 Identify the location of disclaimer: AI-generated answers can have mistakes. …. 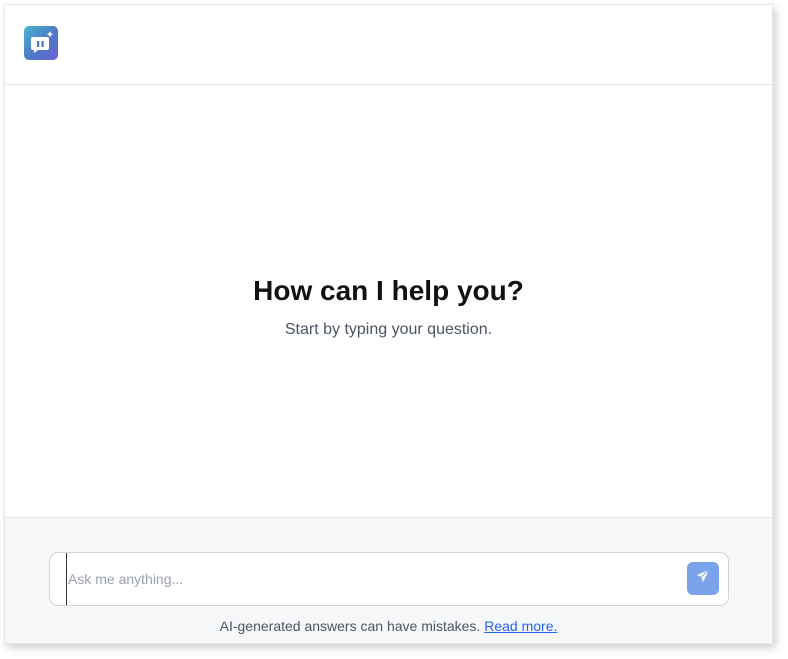
(388, 626).